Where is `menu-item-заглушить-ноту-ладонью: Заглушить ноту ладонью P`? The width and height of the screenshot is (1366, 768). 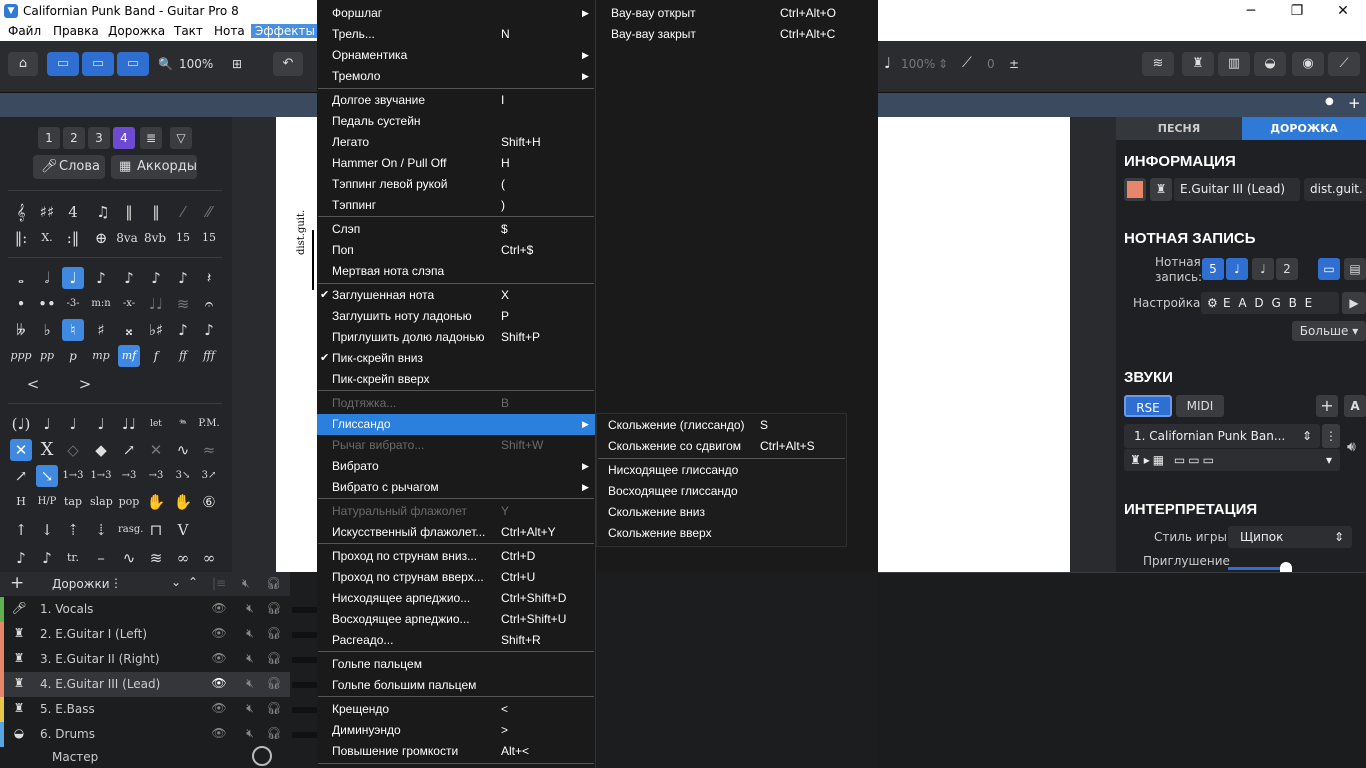
menu-item-заглушить-ноту-ладонью: Заглушить ноту ладонью P is located at coordinates (456, 316).